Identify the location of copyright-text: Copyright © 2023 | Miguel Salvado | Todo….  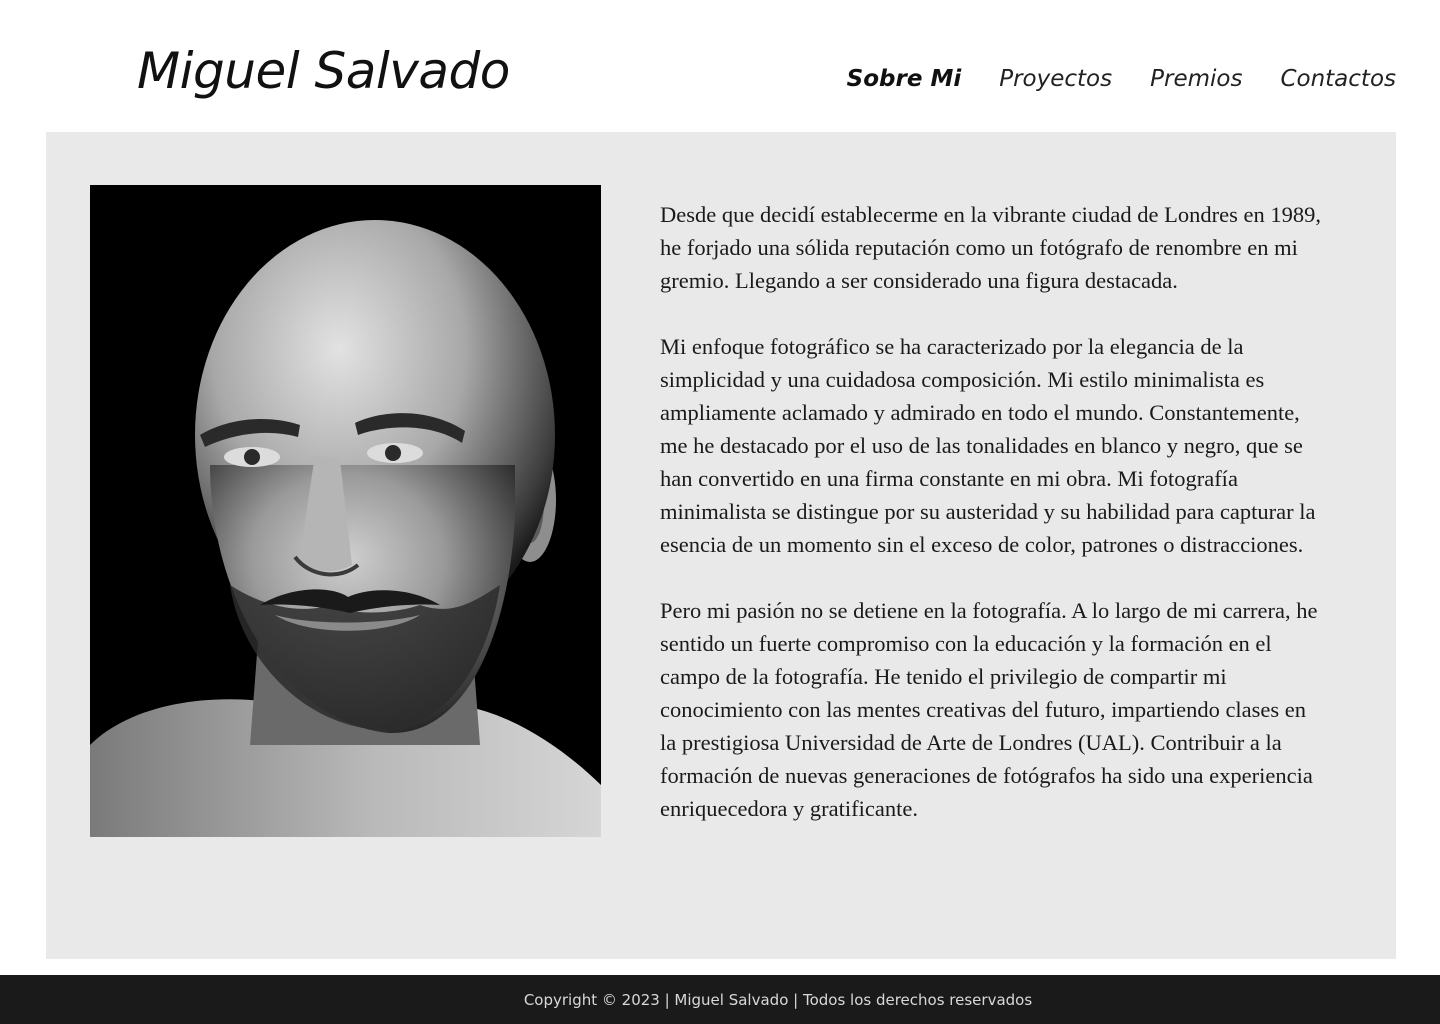
(778, 999).